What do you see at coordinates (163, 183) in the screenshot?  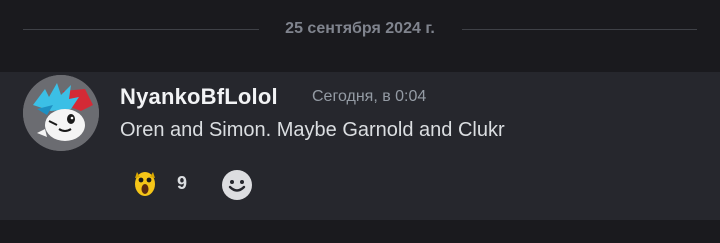 I see `reaction-button: 9` at bounding box center [163, 183].